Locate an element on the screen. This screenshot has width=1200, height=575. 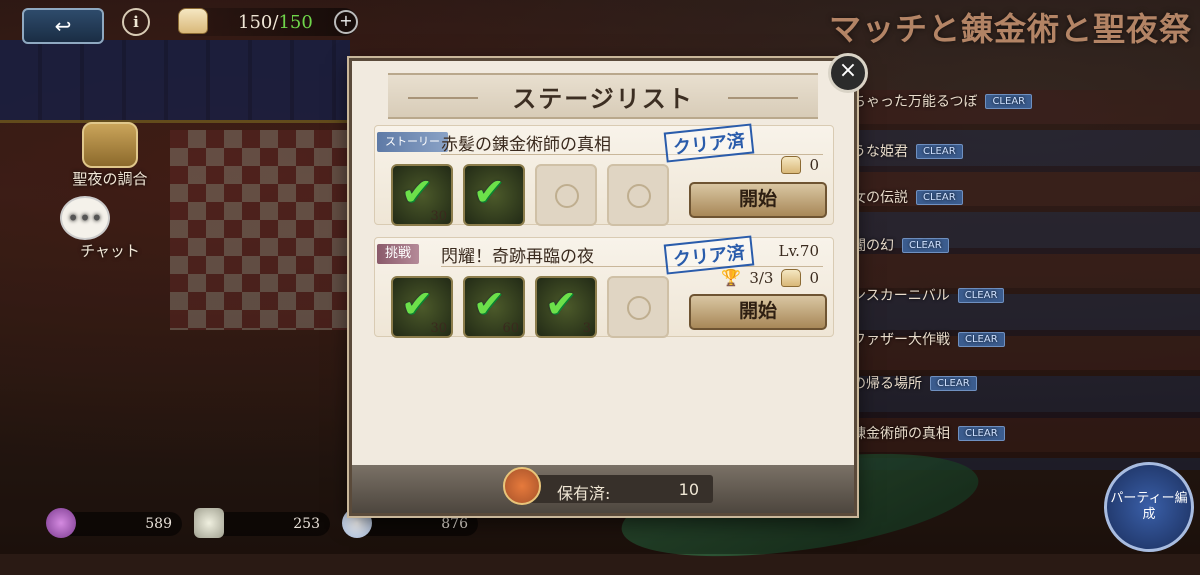
side-menu-mix: 聖夜の調合 is located at coordinates (110, 155).